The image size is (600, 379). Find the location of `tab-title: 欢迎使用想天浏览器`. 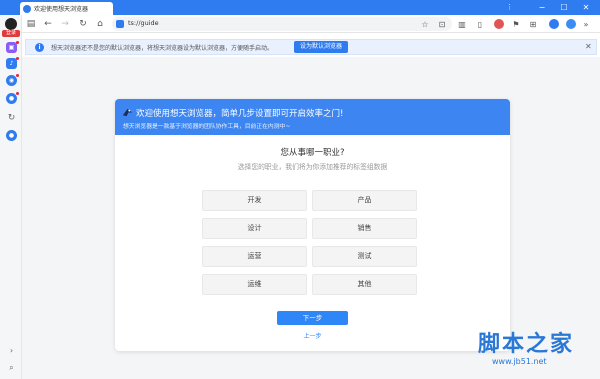

tab-title: 欢迎使用想天浏览器 is located at coordinates (61, 9).